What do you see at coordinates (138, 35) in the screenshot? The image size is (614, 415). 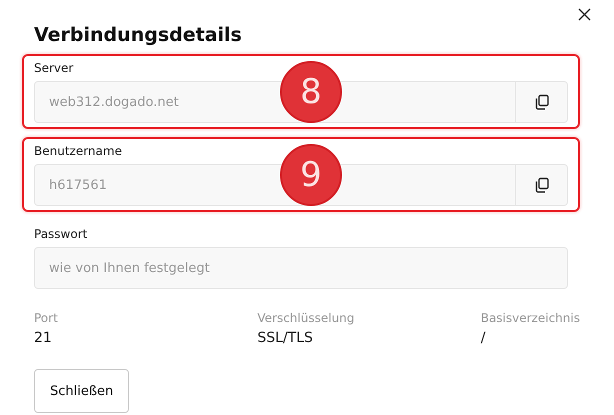 I see `dialog-title: Verbindungsdetails` at bounding box center [138, 35].